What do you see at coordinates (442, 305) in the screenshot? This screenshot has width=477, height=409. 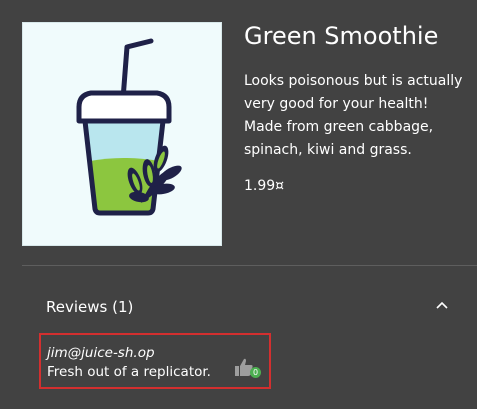 I see `chevron-up-icon` at bounding box center [442, 305].